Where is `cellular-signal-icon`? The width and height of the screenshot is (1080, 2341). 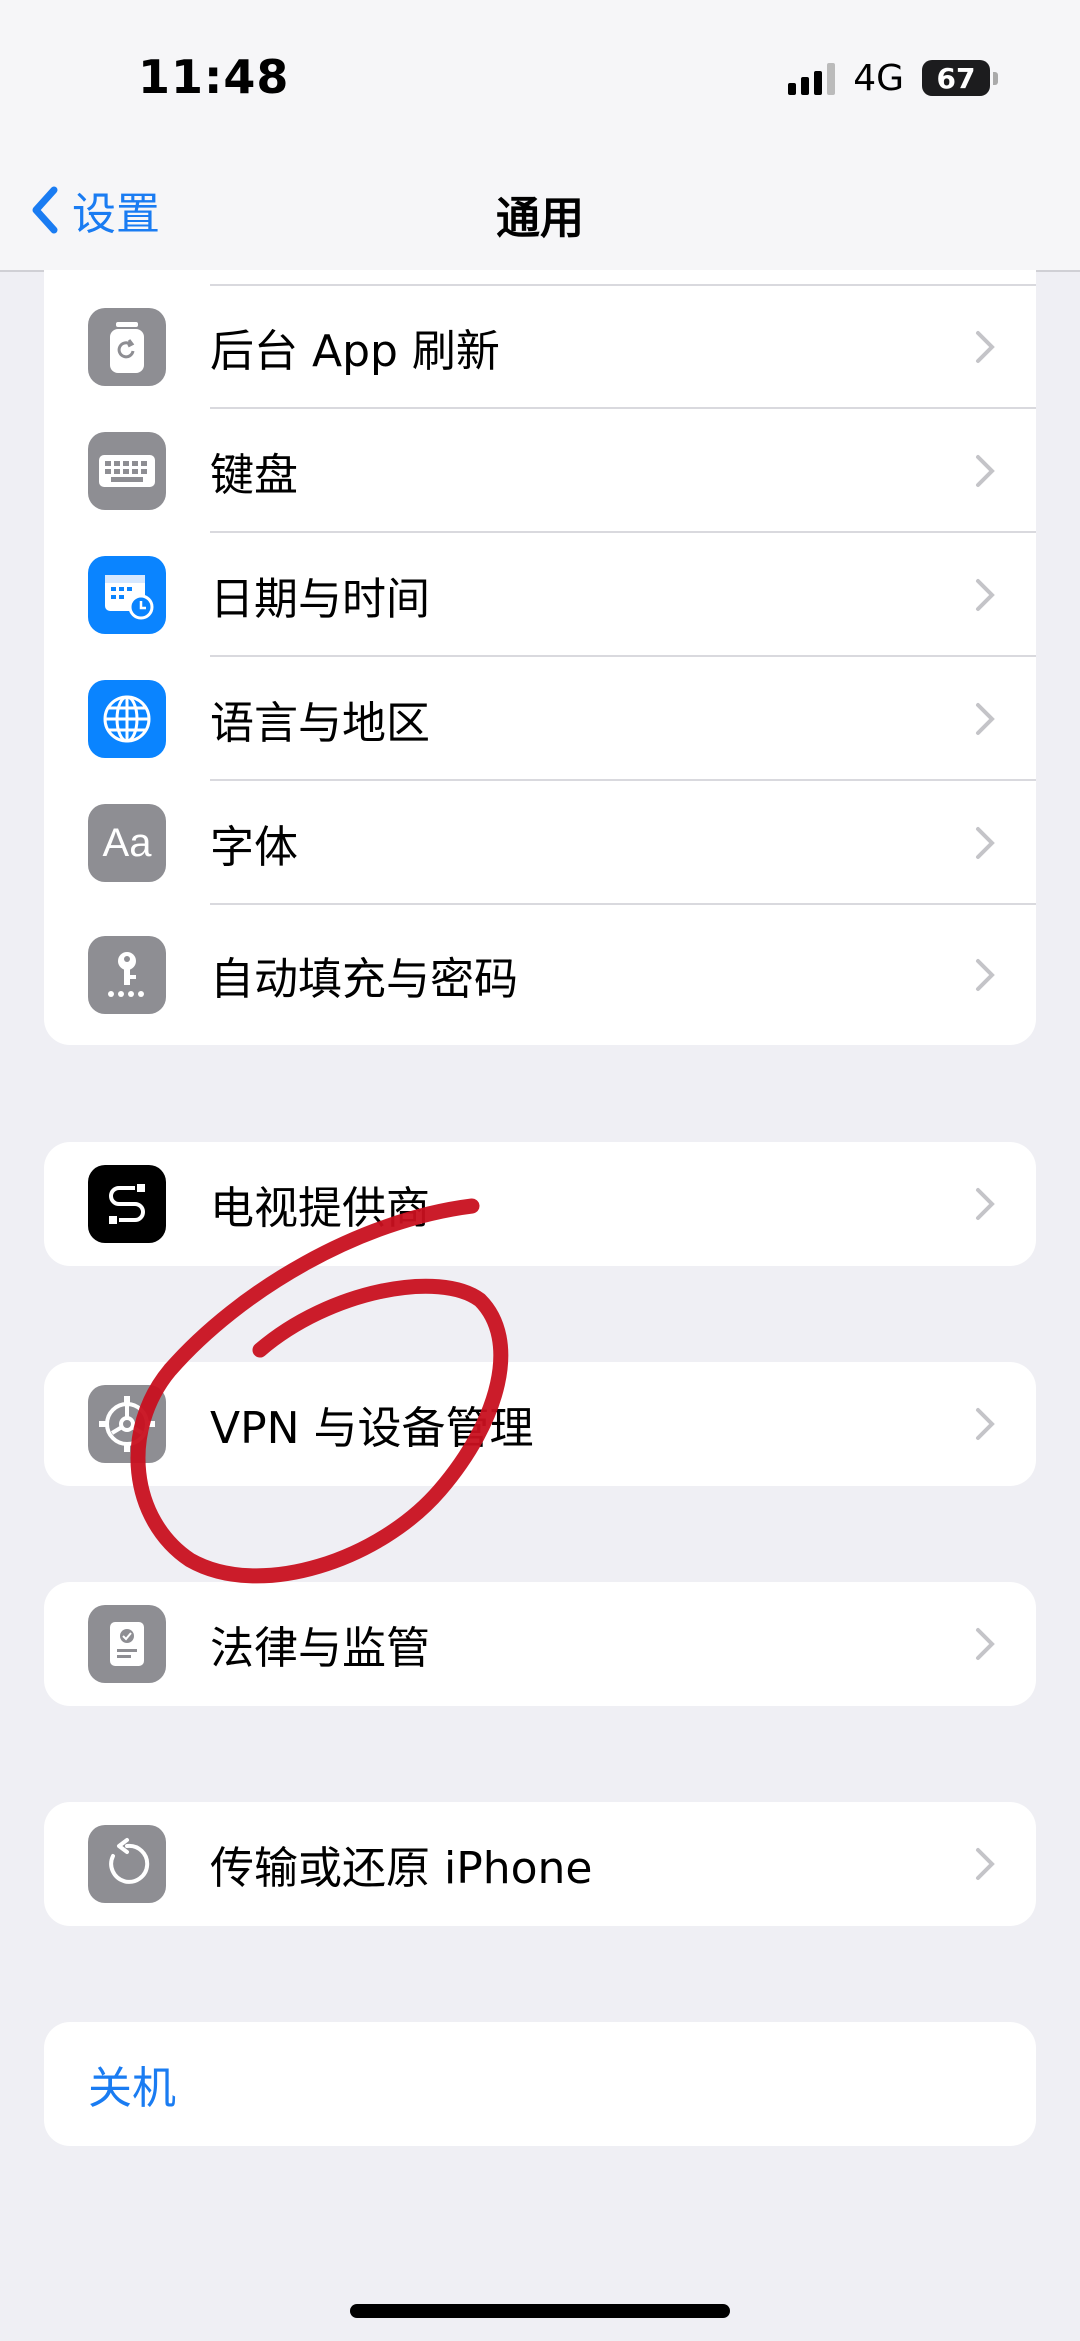 cellular-signal-icon is located at coordinates (812, 78).